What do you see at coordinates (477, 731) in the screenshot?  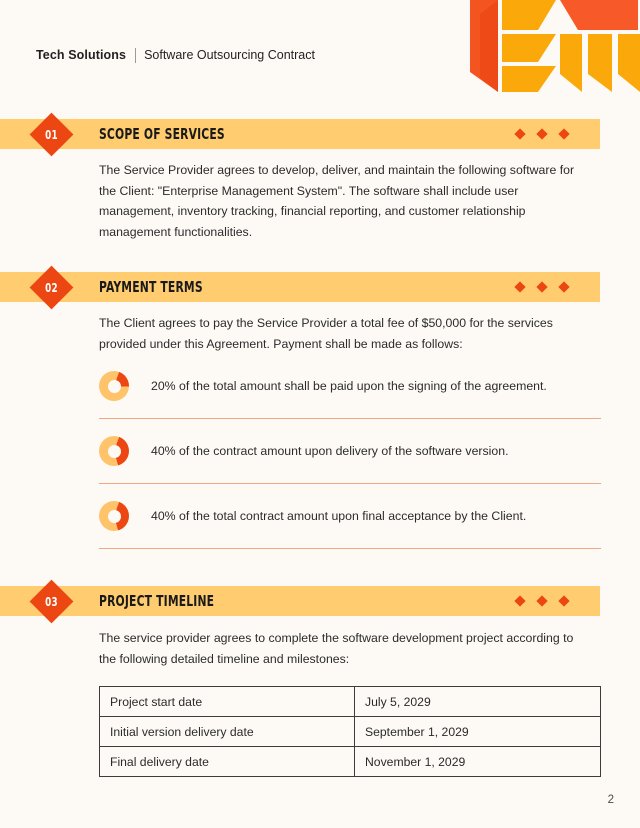 I see `timeline-milestone-date: September 1, 2029` at bounding box center [477, 731].